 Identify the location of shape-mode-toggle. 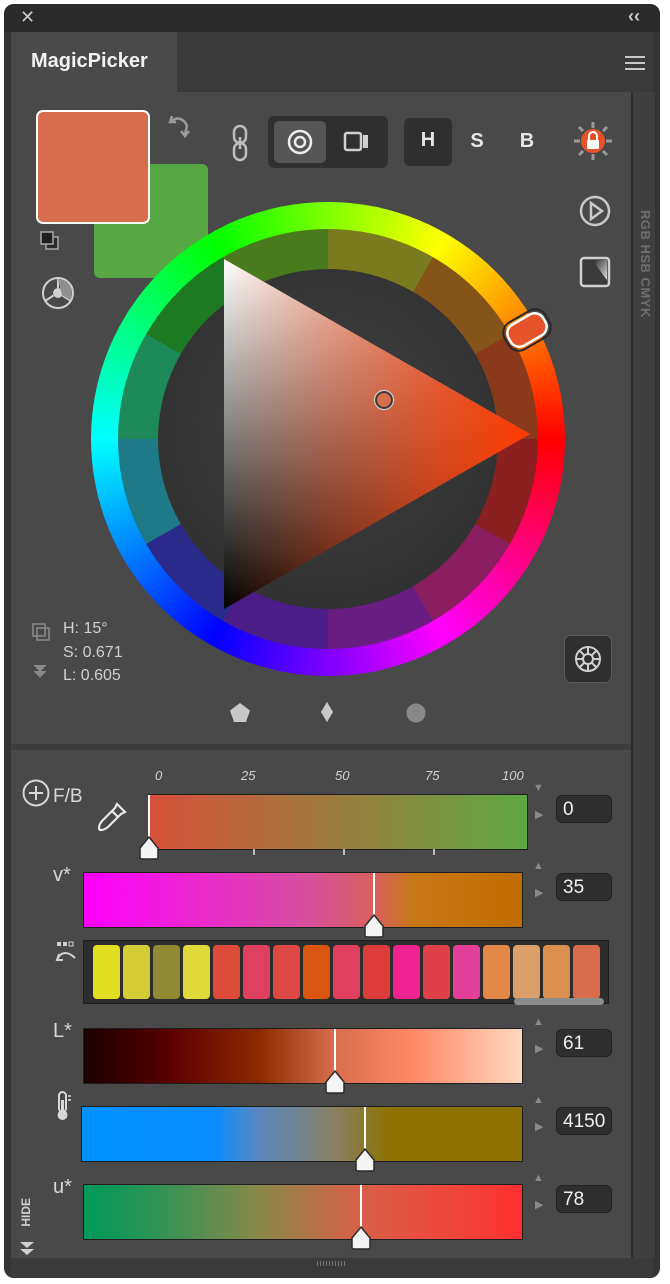
(328, 142).